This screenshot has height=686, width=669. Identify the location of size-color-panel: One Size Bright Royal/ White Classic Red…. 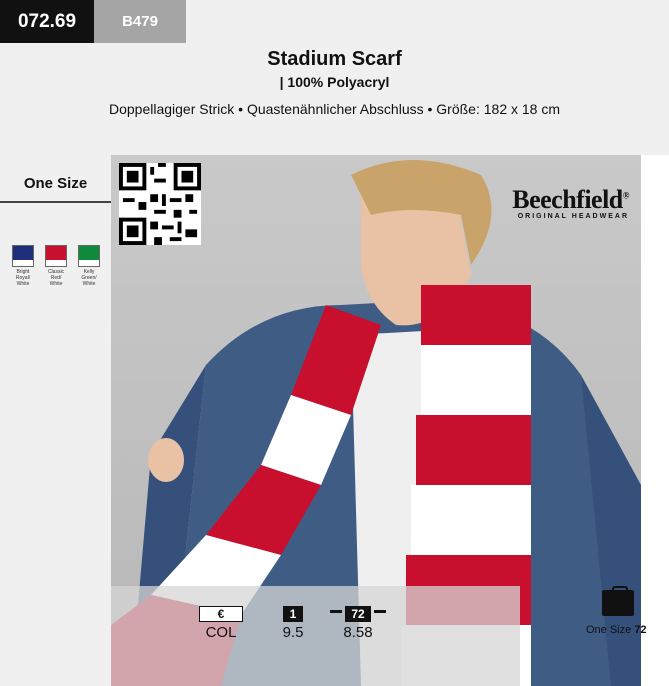
(55, 420).